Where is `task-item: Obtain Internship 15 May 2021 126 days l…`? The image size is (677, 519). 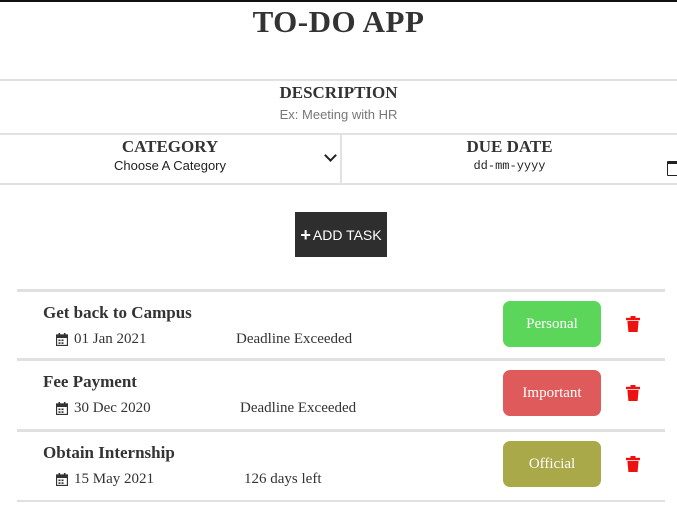
task-item: Obtain Internship 15 May 2021 126 days l… is located at coordinates (341, 465).